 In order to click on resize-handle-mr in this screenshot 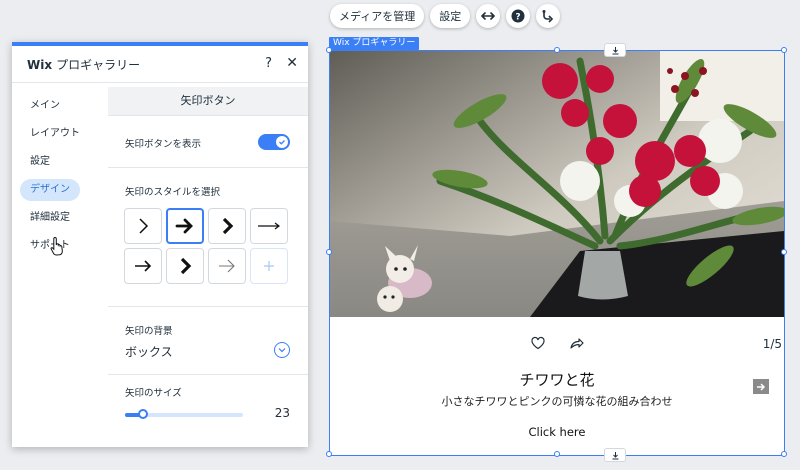, I will do `click(784, 252)`.